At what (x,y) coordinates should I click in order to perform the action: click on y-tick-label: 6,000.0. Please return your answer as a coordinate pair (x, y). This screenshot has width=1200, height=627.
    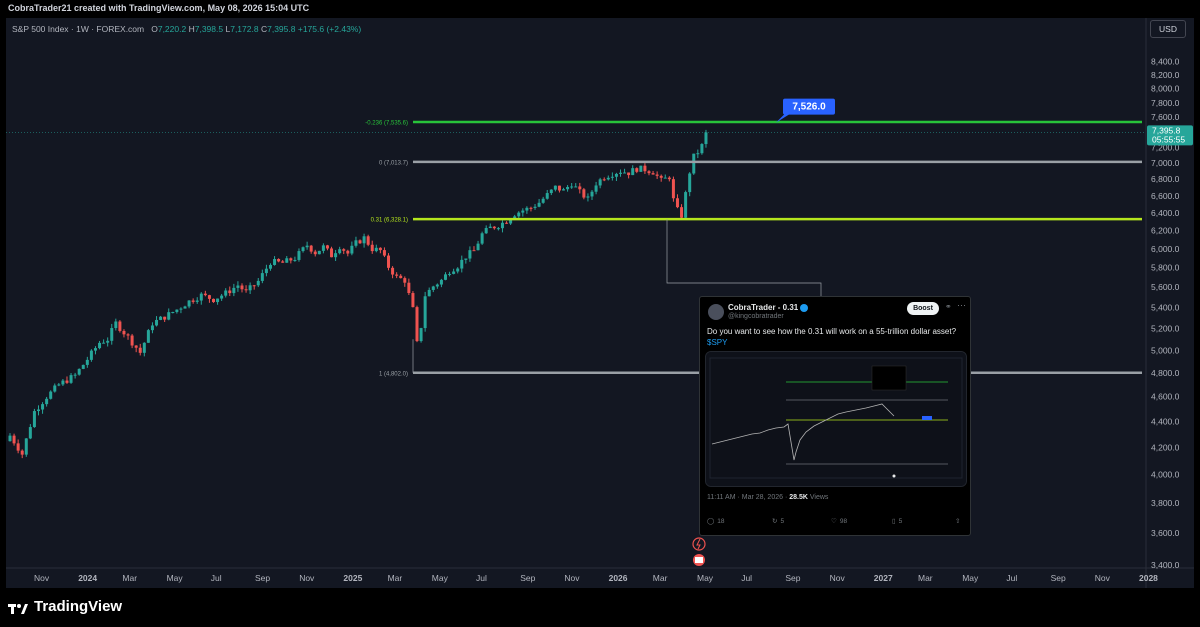
    Looking at the image, I should click on (1165, 249).